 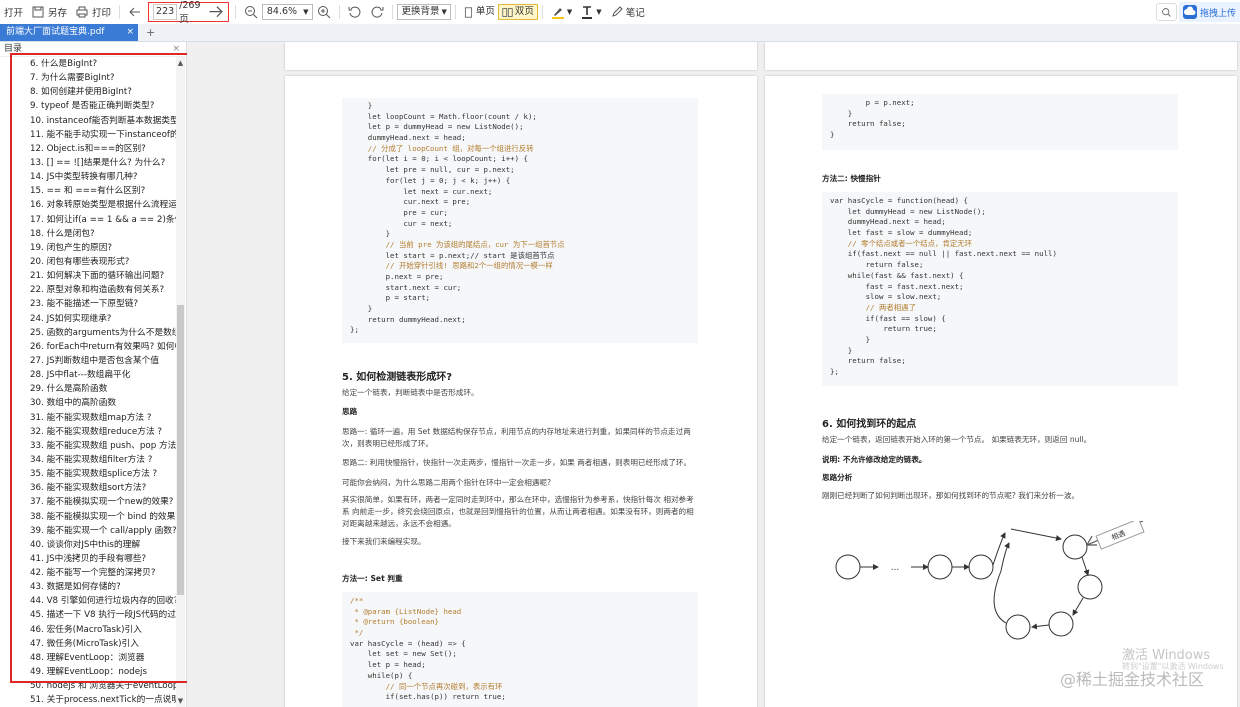 I want to click on zoom-select: 84.6% ▼, so click(x=287, y=12).